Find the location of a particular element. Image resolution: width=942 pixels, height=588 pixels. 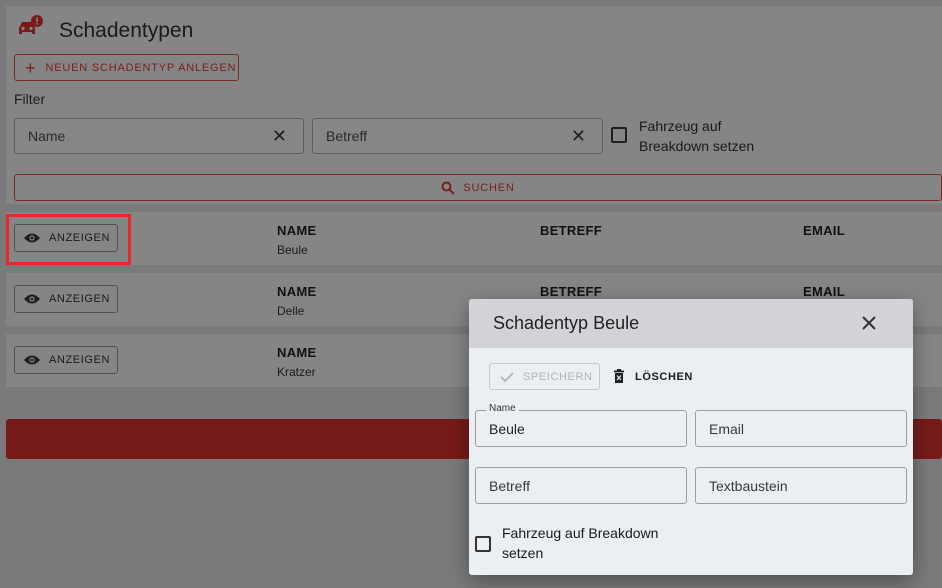

row-name: Kratzer is located at coordinates (296, 372).